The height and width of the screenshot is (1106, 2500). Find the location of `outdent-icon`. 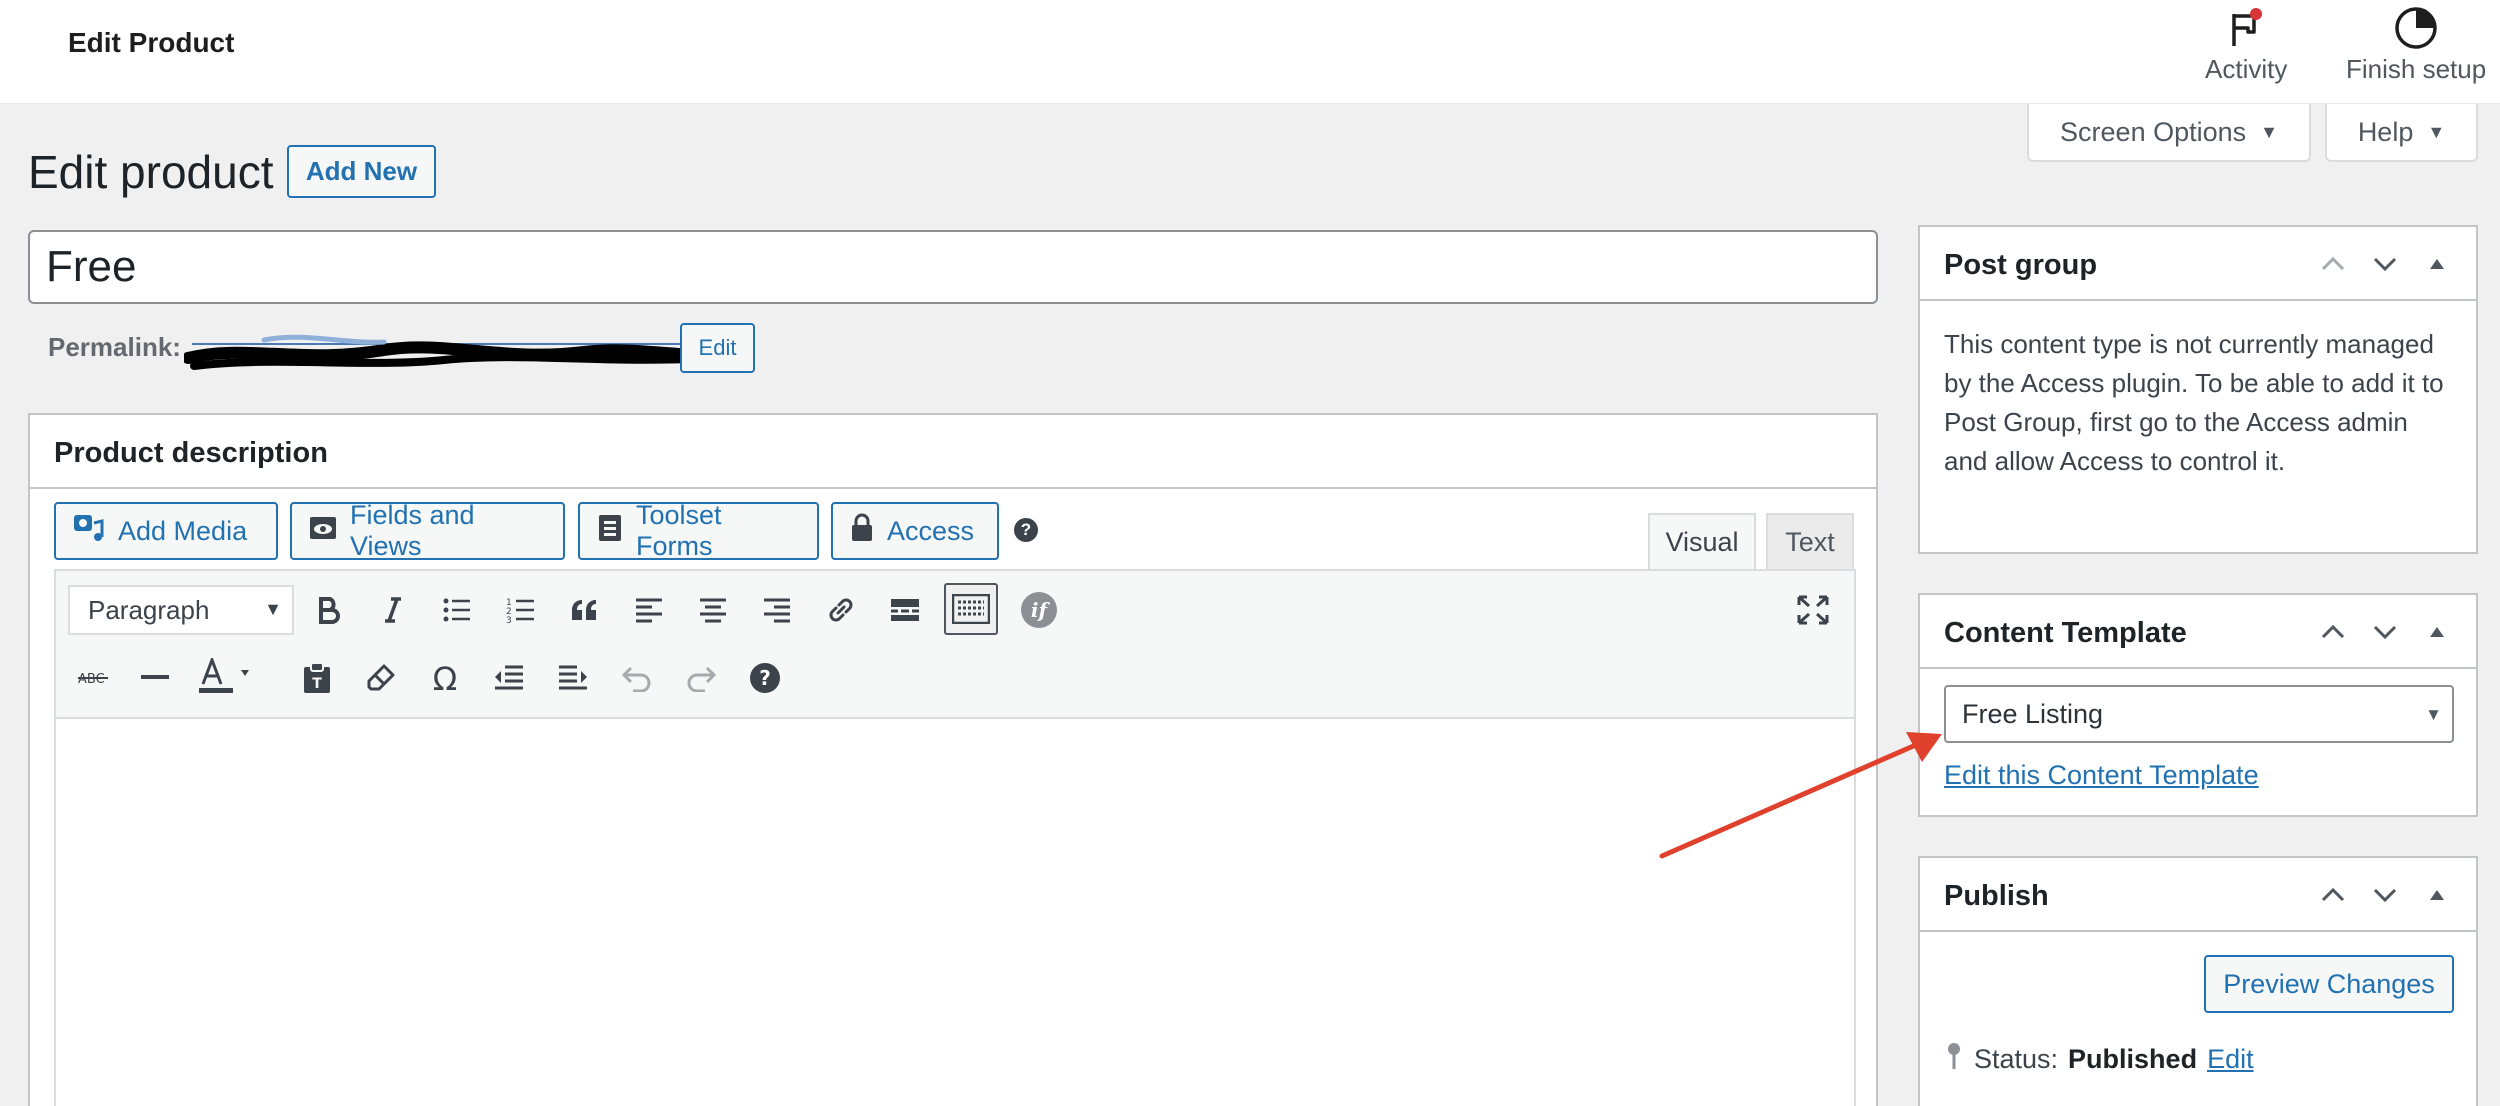

outdent-icon is located at coordinates (509, 678).